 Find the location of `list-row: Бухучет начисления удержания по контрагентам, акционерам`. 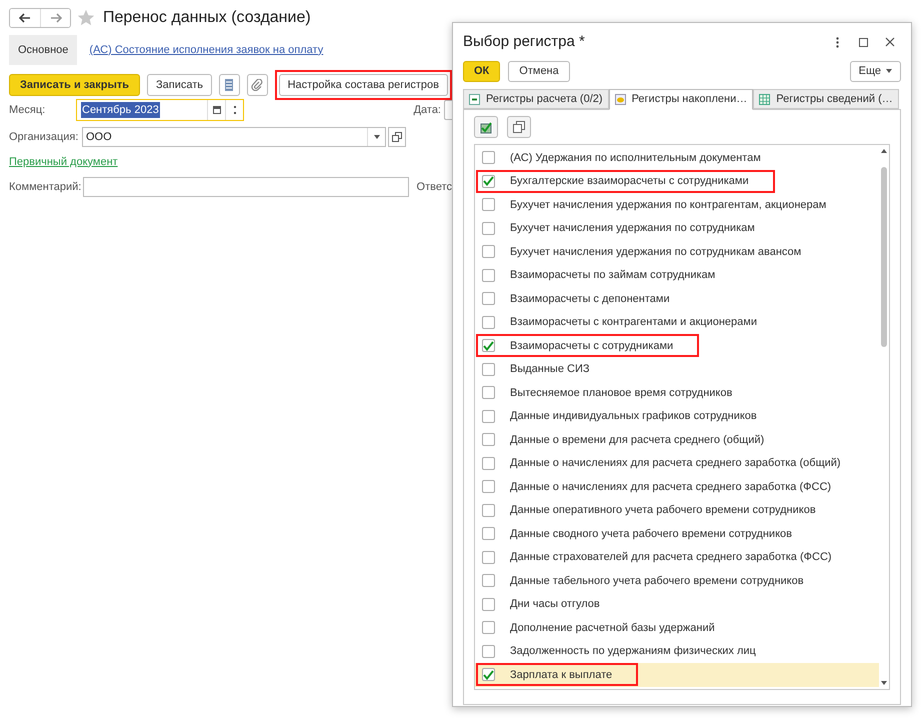

list-row: Бухучет начисления удержания по контрагентам, акционерам is located at coordinates (677, 204).